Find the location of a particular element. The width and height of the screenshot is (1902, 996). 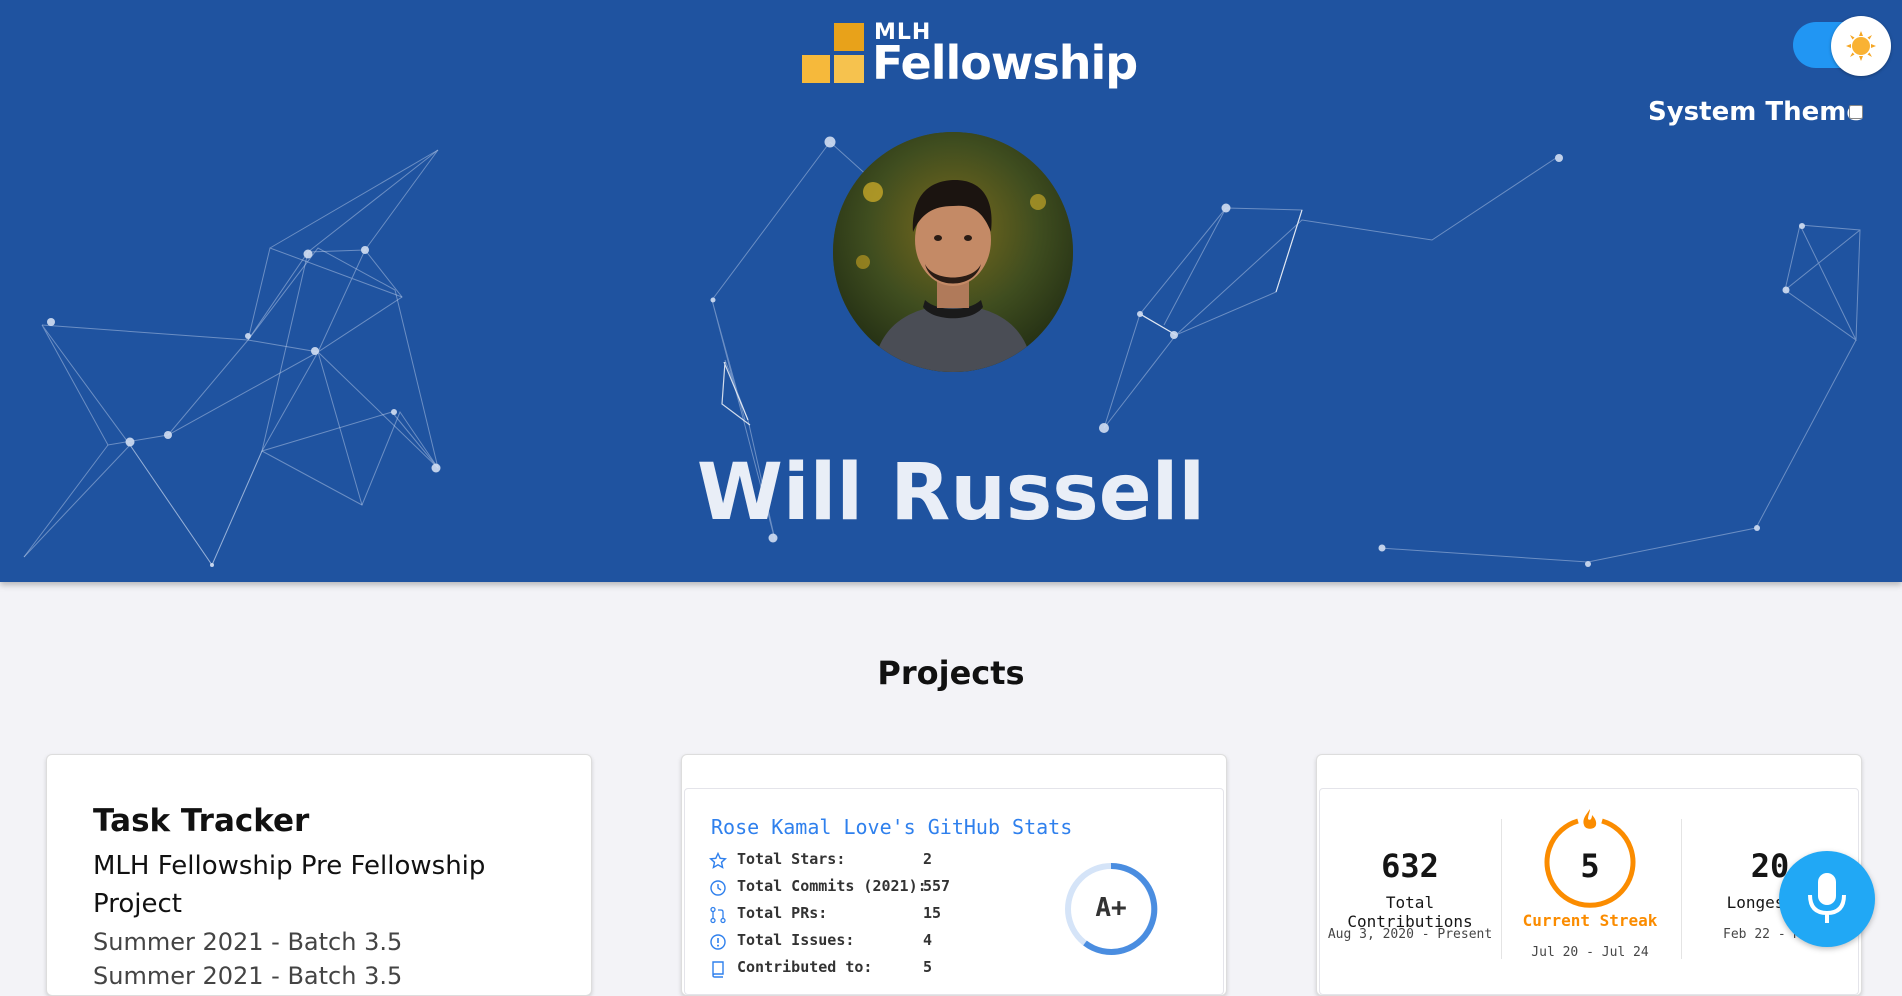

stat-label: Total Issues: is located at coordinates (796, 940).